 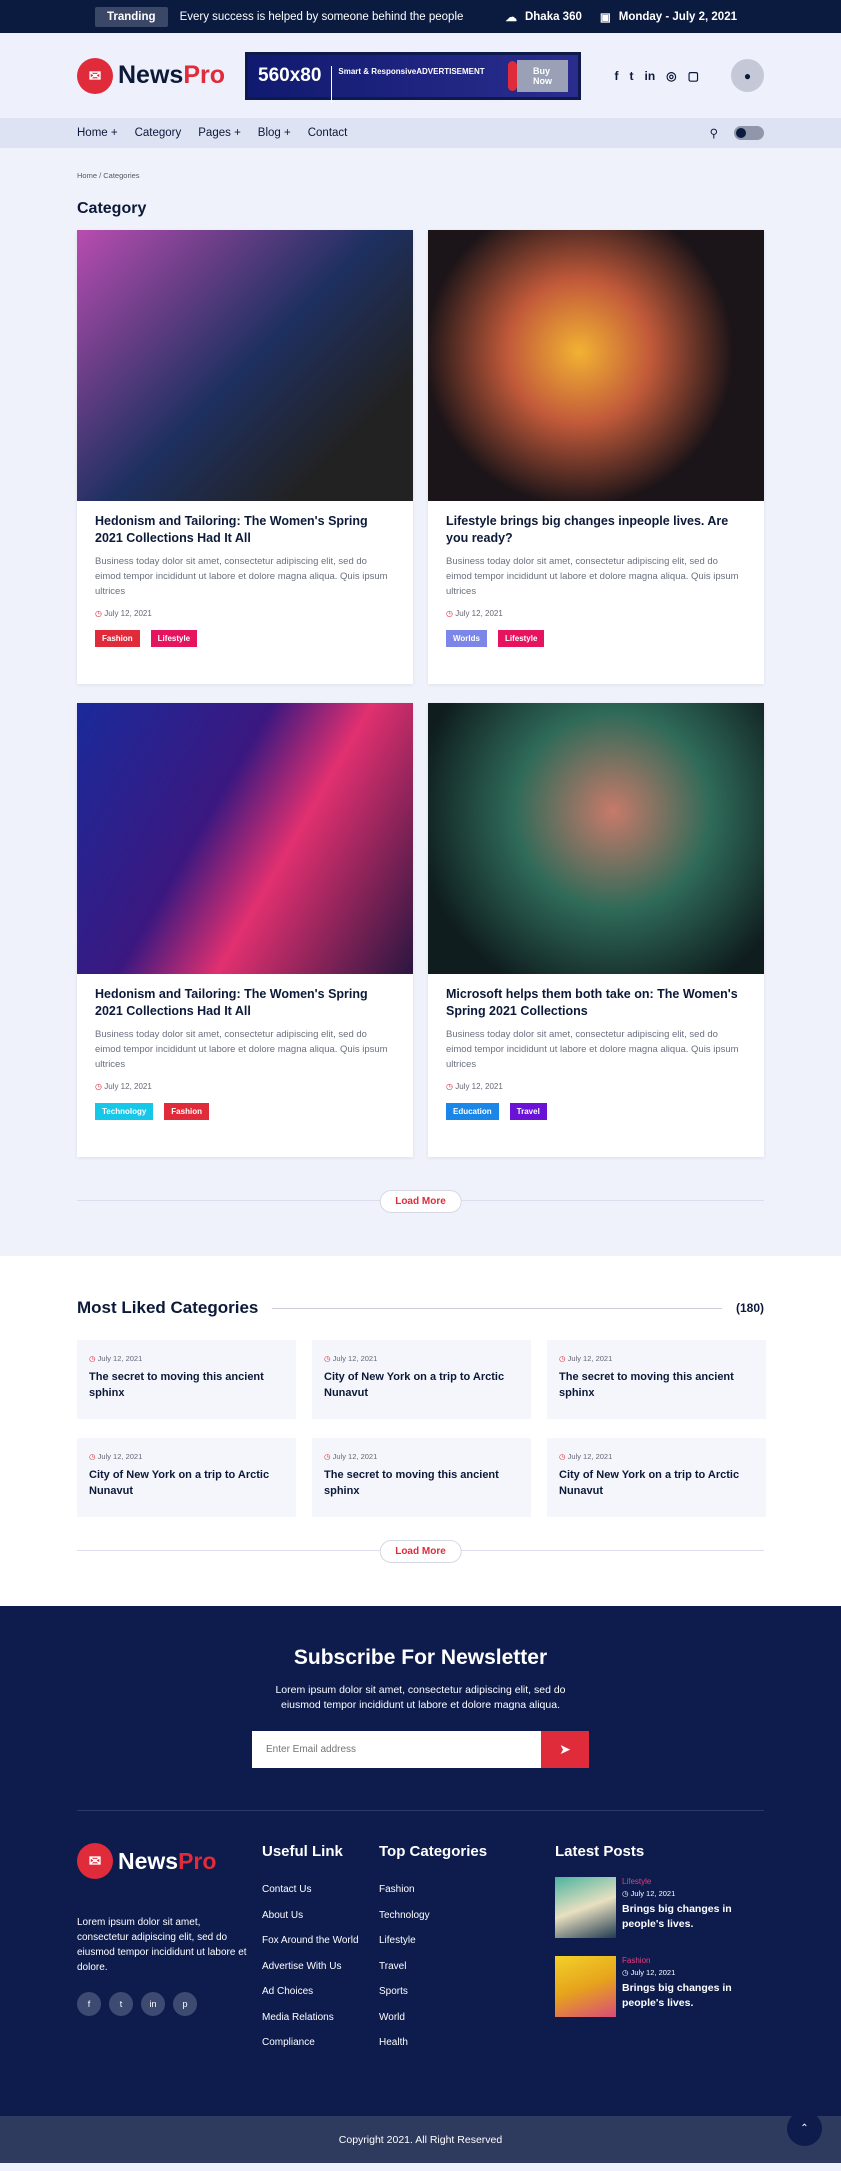 I want to click on footer-link: Compliance, so click(x=320, y=2043).